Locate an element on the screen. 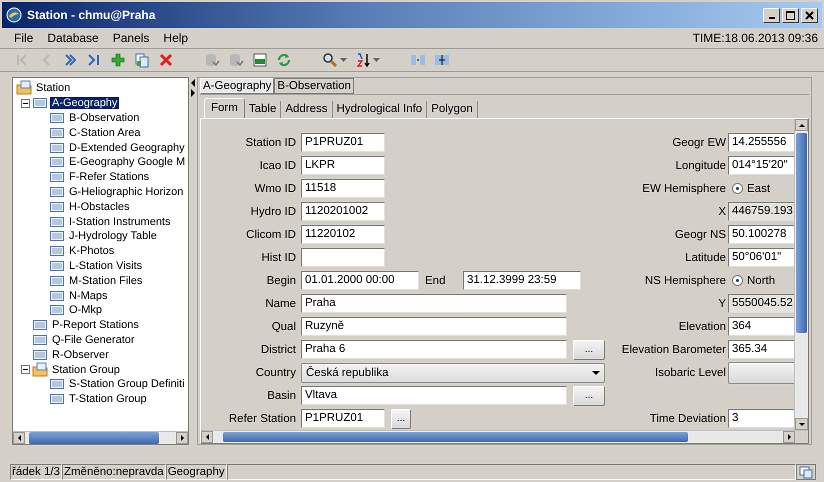  tree-item: S-Station Group Definiti is located at coordinates (127, 384).